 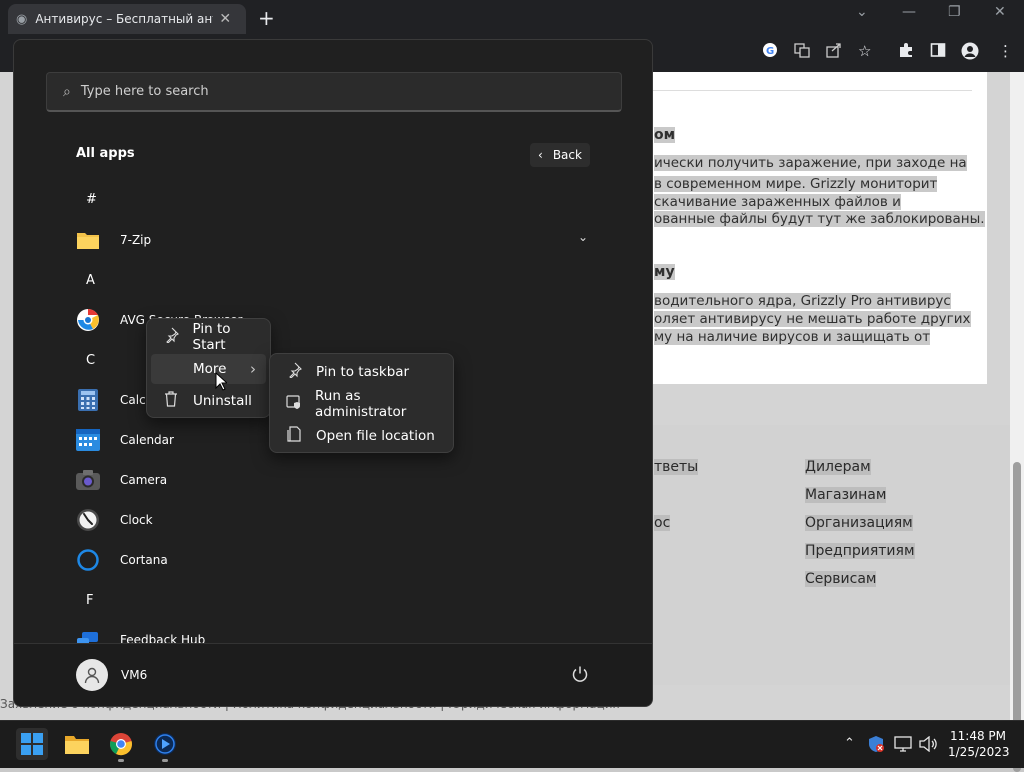 What do you see at coordinates (583, 237) in the screenshot?
I see `chevron-down-icon: ⌄` at bounding box center [583, 237].